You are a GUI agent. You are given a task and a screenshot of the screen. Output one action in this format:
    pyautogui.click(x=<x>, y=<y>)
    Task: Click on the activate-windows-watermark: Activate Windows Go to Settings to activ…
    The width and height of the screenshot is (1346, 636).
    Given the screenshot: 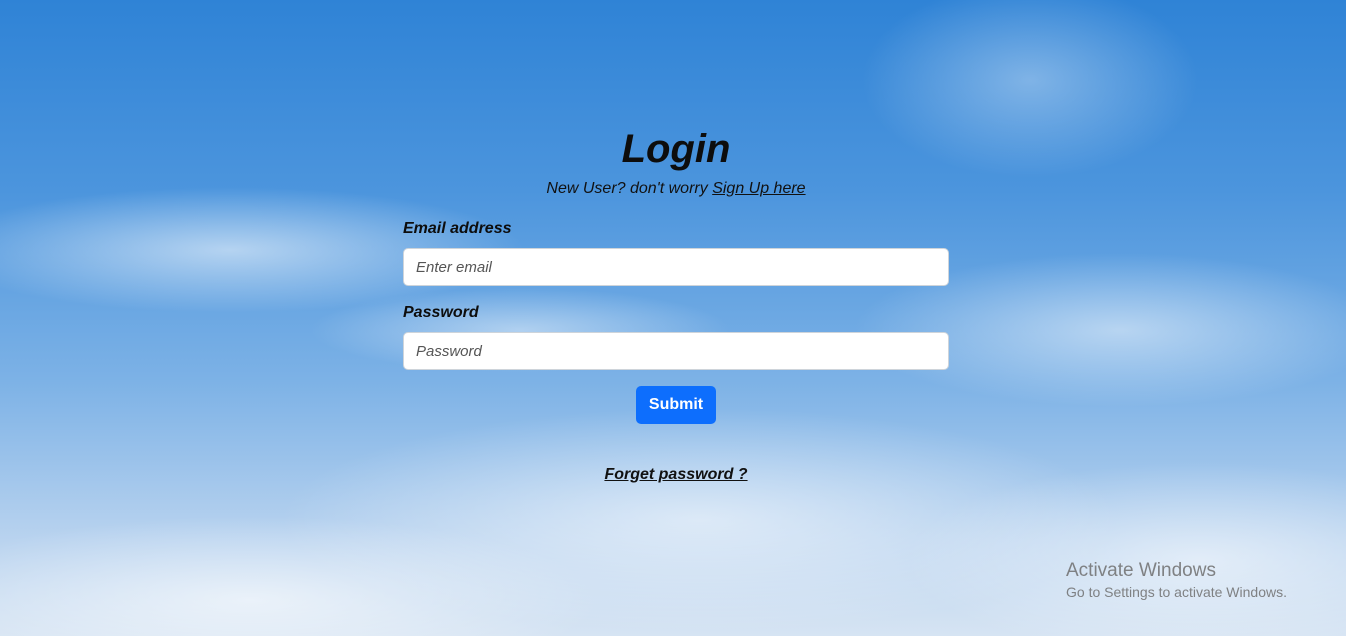 What is the action you would take?
    pyautogui.click(x=1176, y=580)
    